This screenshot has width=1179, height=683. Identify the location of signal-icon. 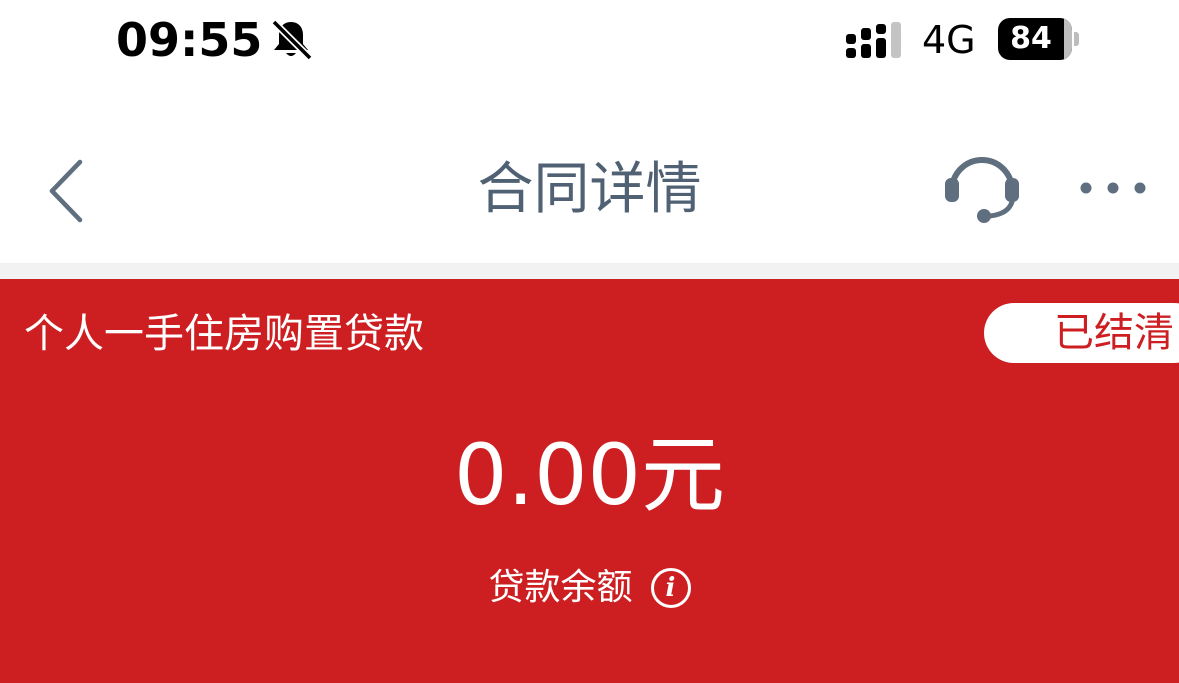
(873, 40).